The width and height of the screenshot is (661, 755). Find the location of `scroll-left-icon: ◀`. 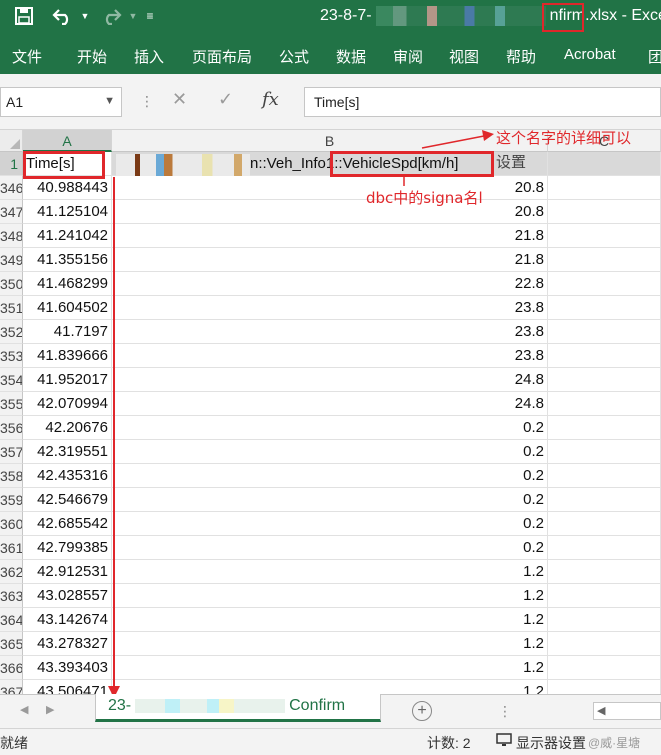

scroll-left-icon: ◀ is located at coordinates (601, 710).